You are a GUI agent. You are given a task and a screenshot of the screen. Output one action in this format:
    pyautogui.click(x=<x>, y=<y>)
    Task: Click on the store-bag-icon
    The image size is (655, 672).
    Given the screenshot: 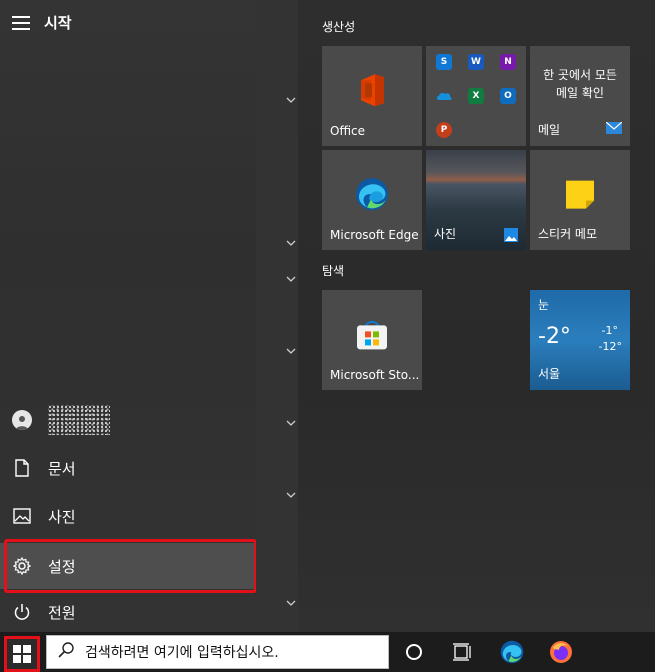 What is the action you would take?
    pyautogui.click(x=372, y=336)
    